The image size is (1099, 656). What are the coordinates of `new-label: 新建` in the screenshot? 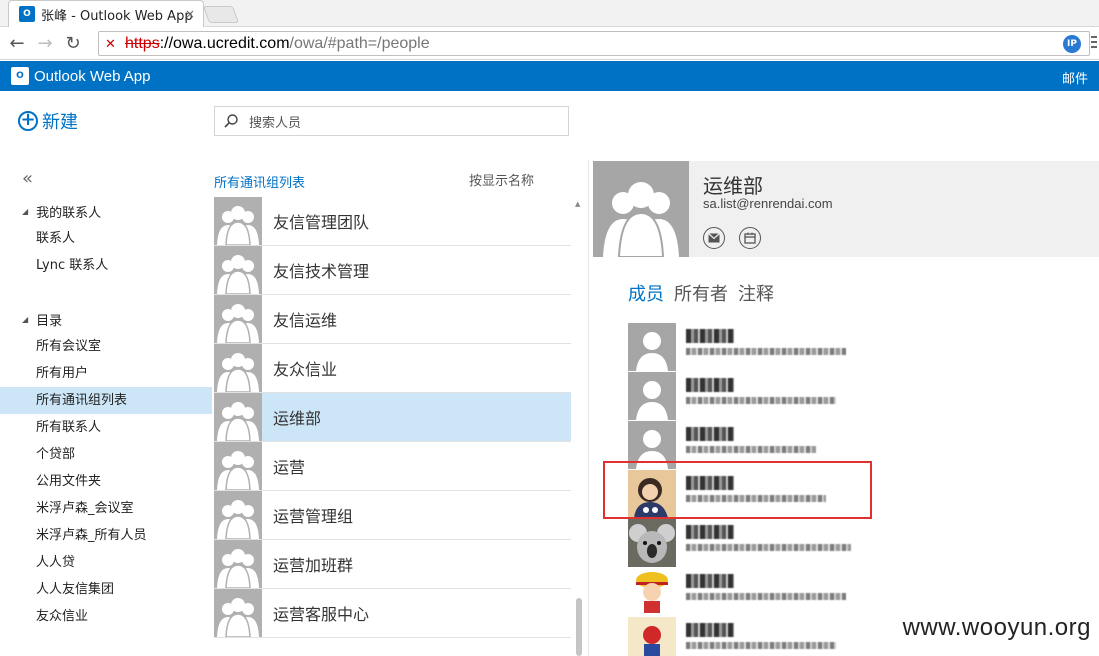 It's located at (60, 122).